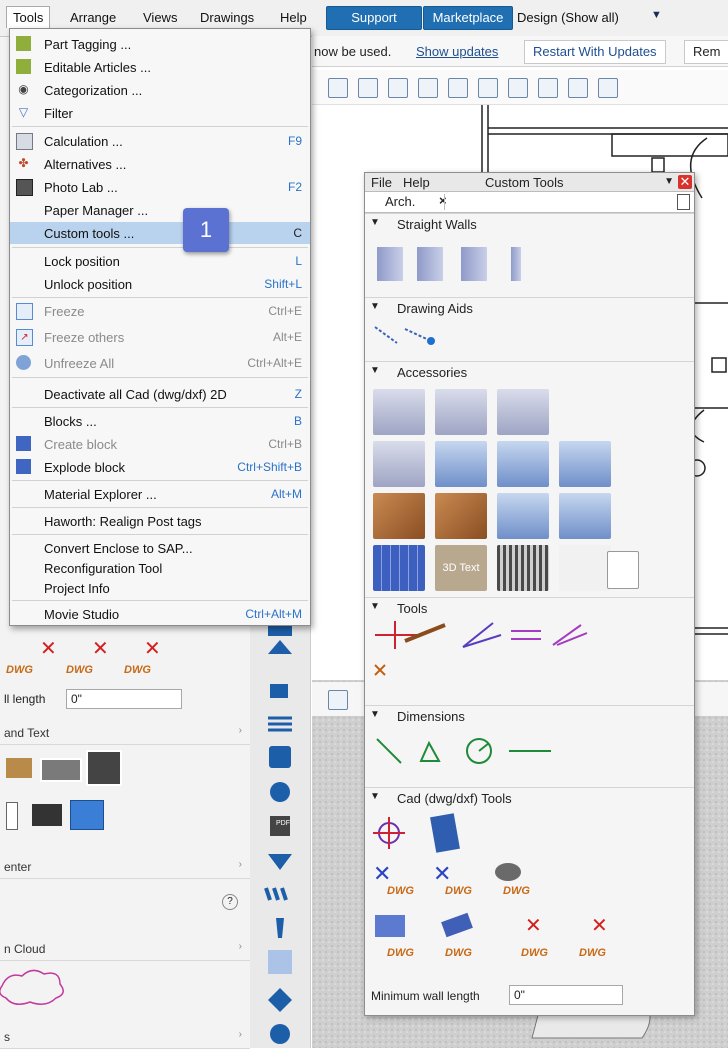 This screenshot has height=1051, width=728. What do you see at coordinates (399, 516) in the screenshot?
I see `blind-icon` at bounding box center [399, 516].